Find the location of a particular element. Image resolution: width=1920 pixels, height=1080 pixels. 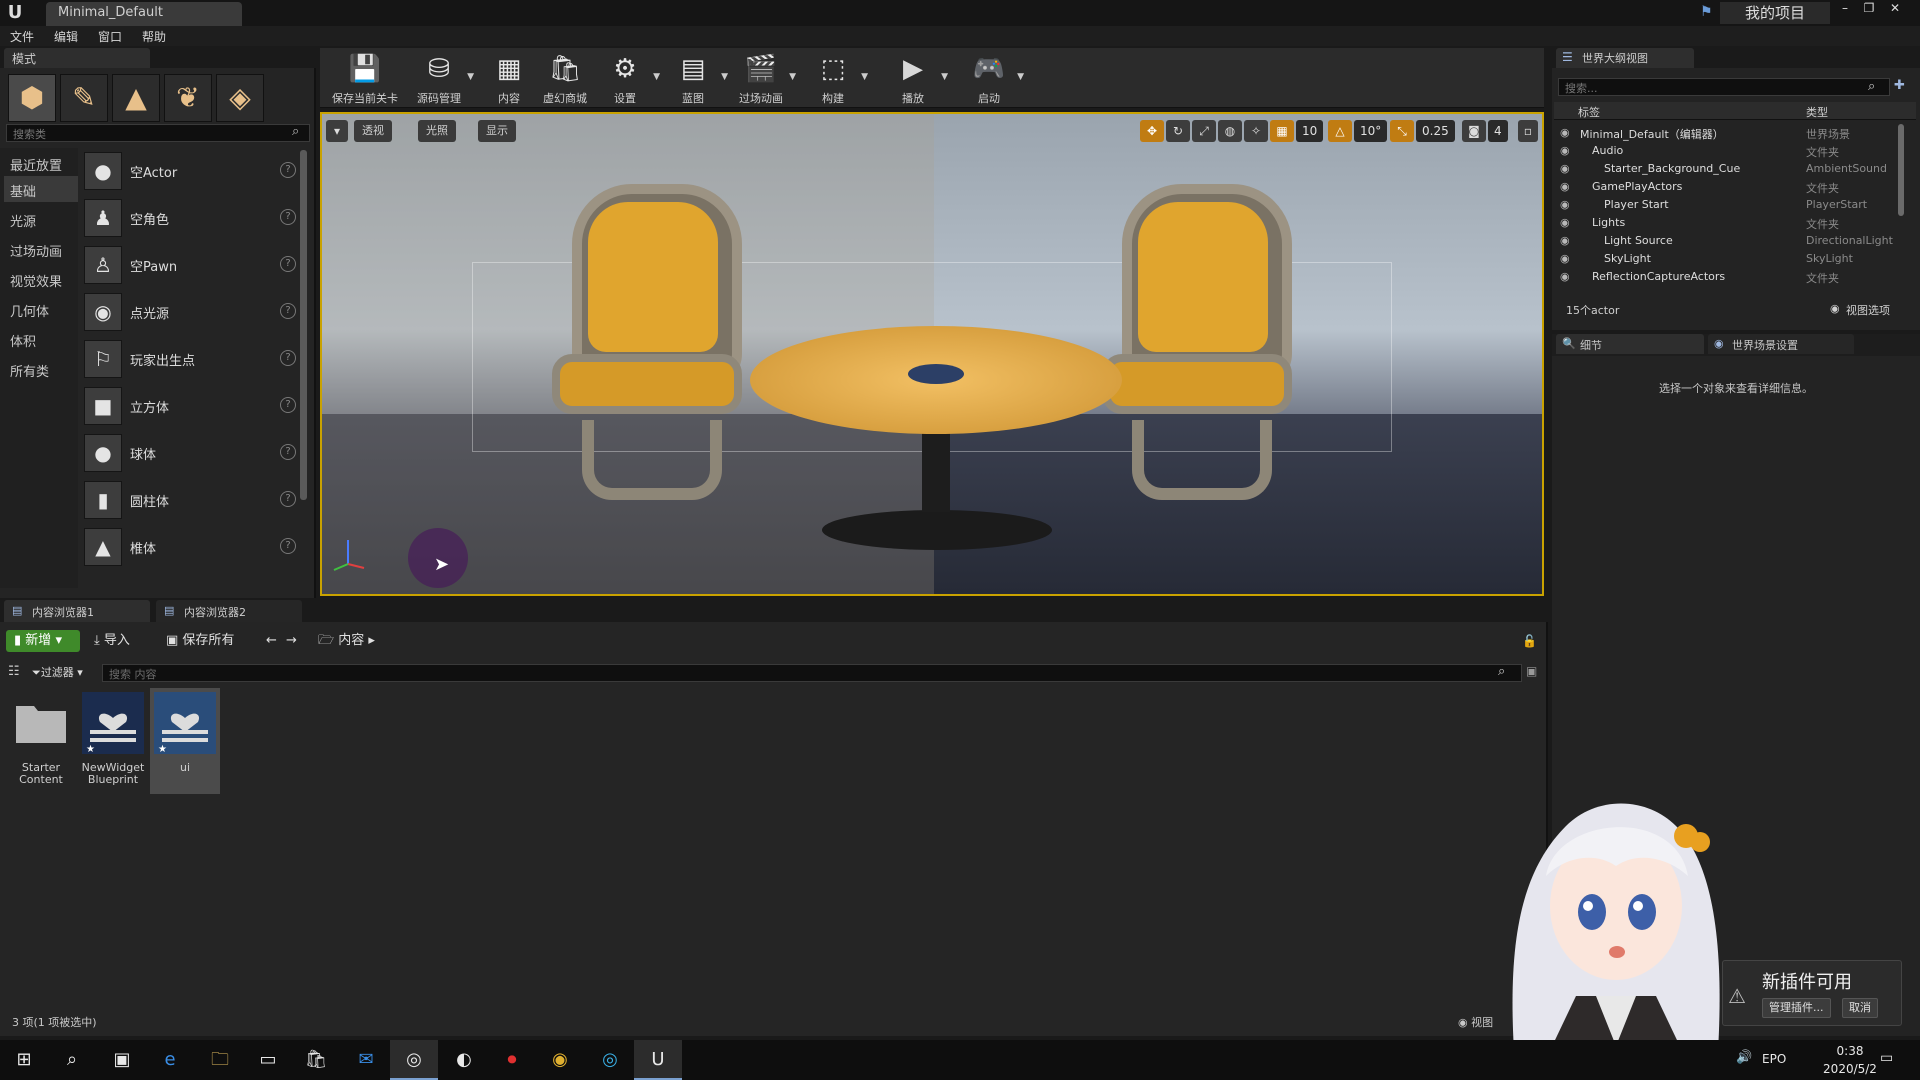

content-search-input: 搜索 内容 is located at coordinates (812, 673).